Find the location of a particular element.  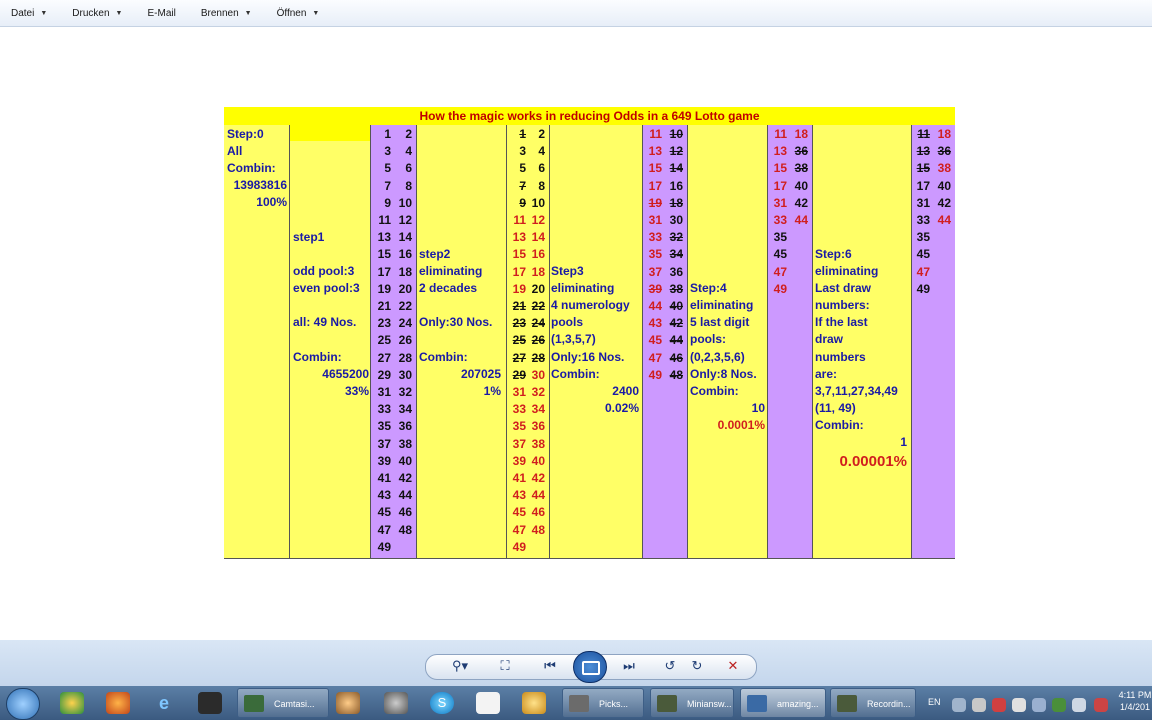

lotto-number: 34 is located at coordinates (538, 409).